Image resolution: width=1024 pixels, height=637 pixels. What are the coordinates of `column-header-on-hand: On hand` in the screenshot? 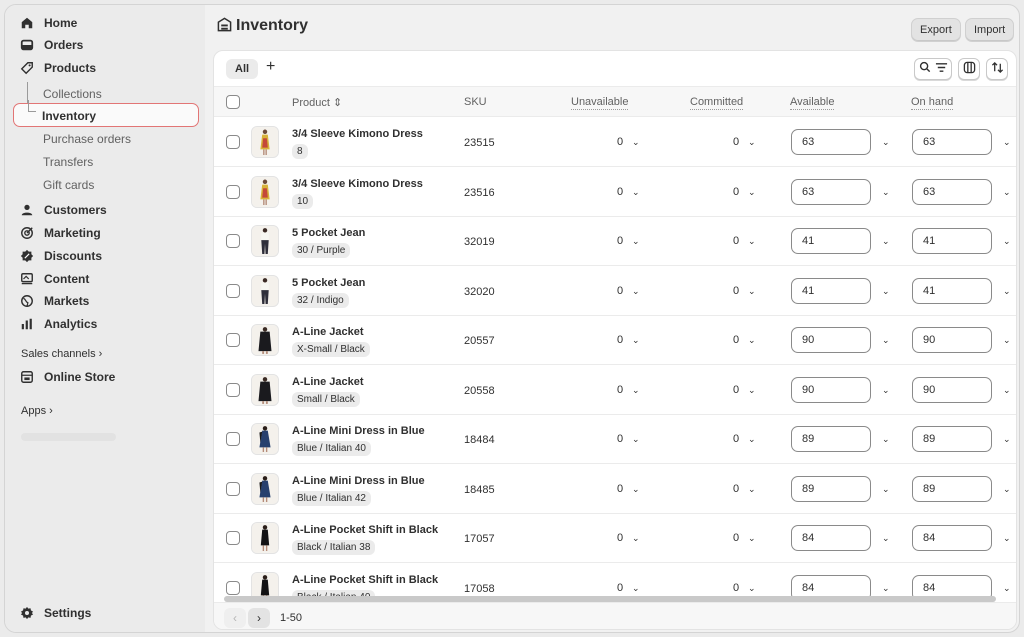 It's located at (932, 103).